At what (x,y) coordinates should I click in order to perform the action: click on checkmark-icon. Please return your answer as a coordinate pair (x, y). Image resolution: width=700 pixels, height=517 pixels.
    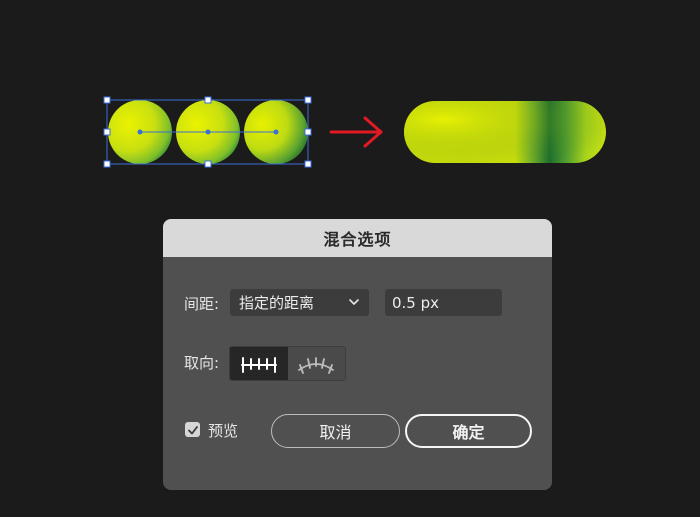
    Looking at the image, I should click on (192, 429).